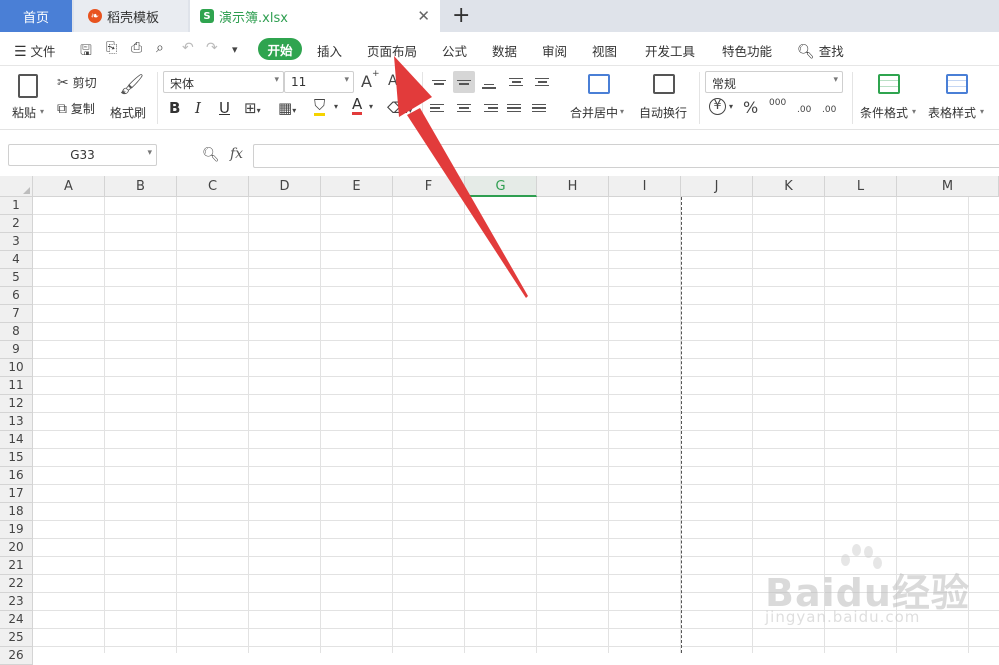 This screenshot has height=665, width=999. Describe the element at coordinates (670, 50) in the screenshot. I see `tab-developer: 开发工具` at that location.